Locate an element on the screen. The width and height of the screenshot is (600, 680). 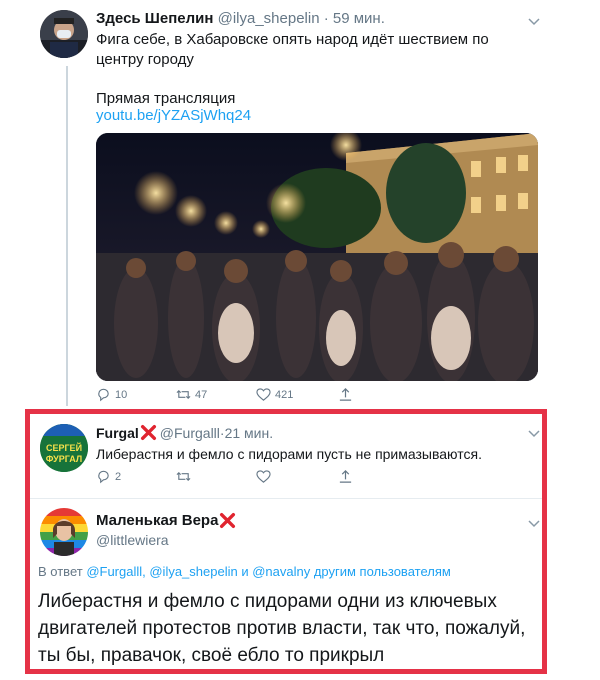
like-button: 421 is located at coordinates (274, 394).